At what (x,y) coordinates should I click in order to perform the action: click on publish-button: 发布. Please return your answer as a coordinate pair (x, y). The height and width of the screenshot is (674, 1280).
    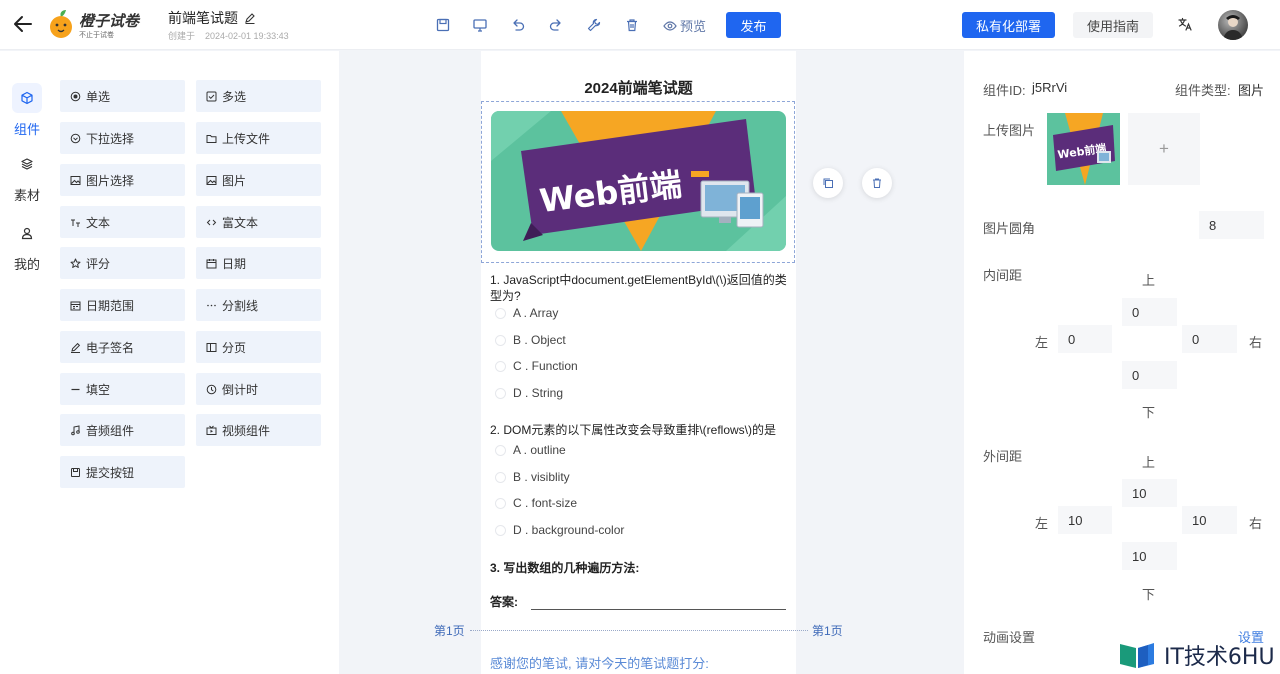
    Looking at the image, I should click on (753, 25).